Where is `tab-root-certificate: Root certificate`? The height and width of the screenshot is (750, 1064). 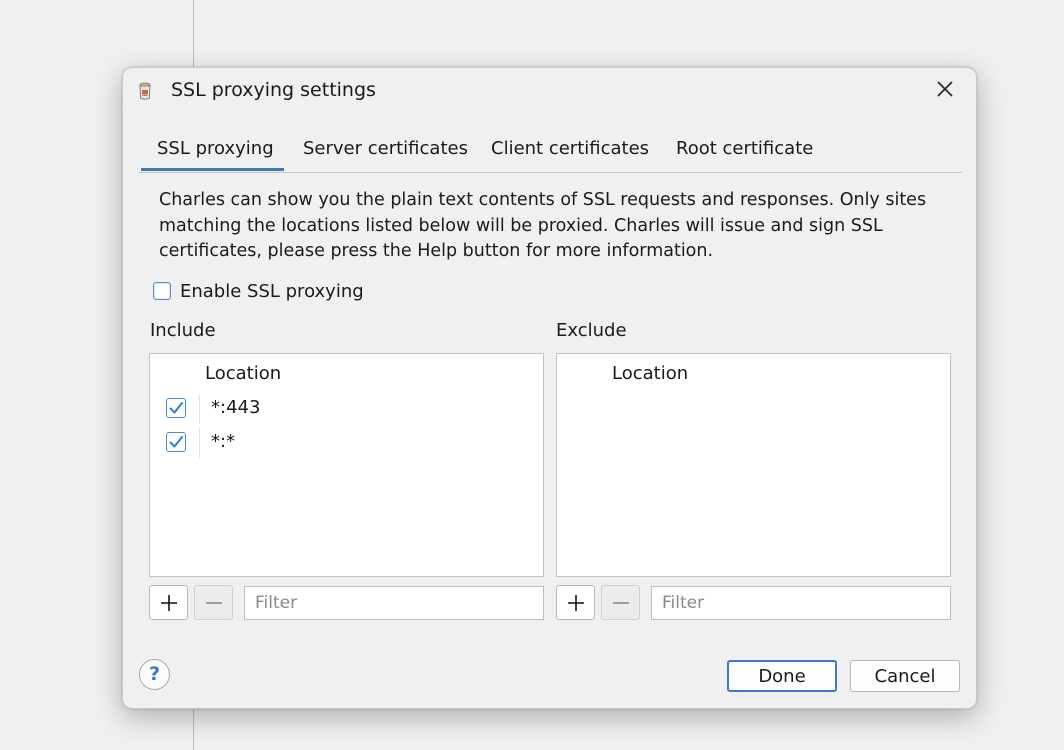
tab-root-certificate: Root certificate is located at coordinates (744, 148).